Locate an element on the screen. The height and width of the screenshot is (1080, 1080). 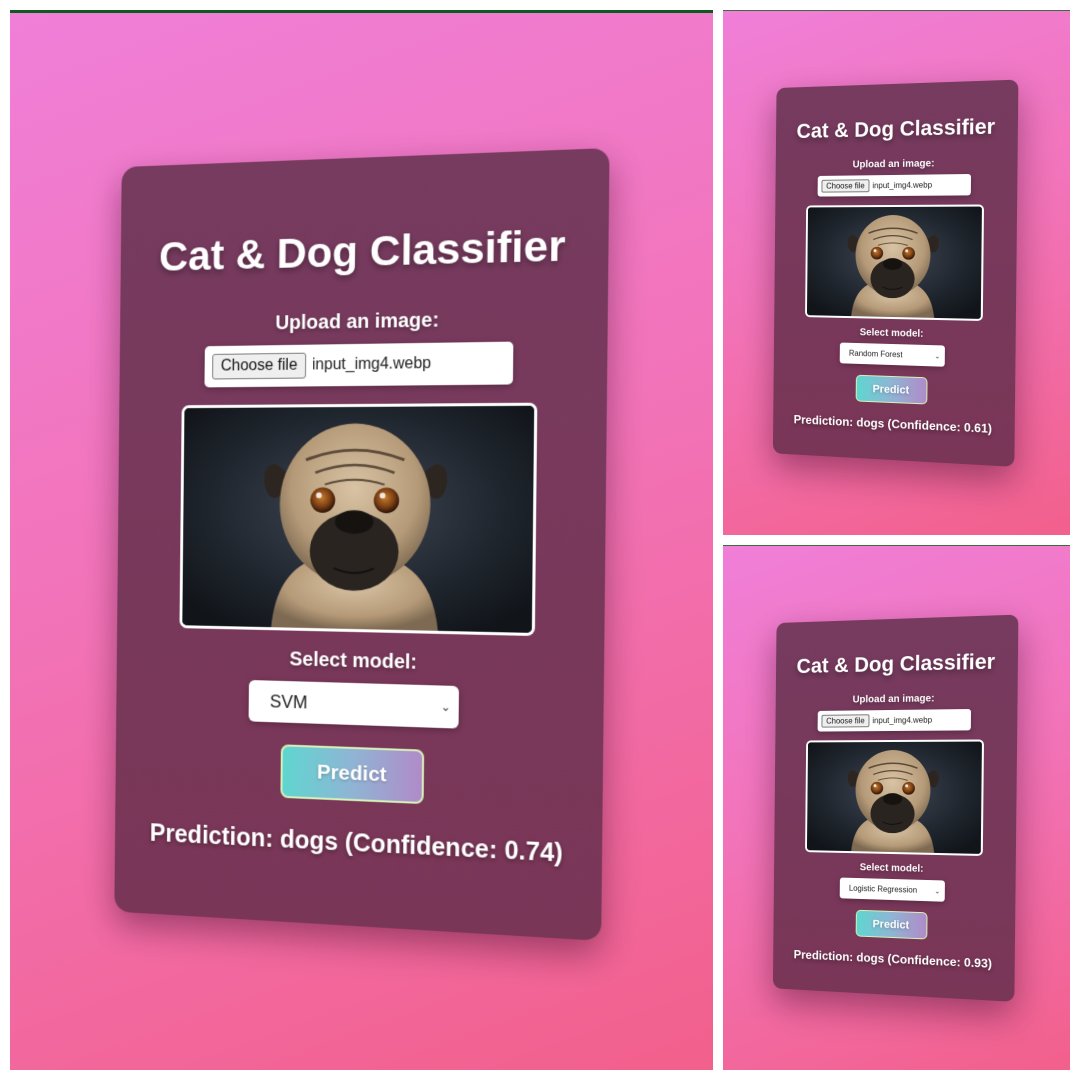
prediction-result: Prediction: dogs (Confidence: 0.61) is located at coordinates (893, 424).